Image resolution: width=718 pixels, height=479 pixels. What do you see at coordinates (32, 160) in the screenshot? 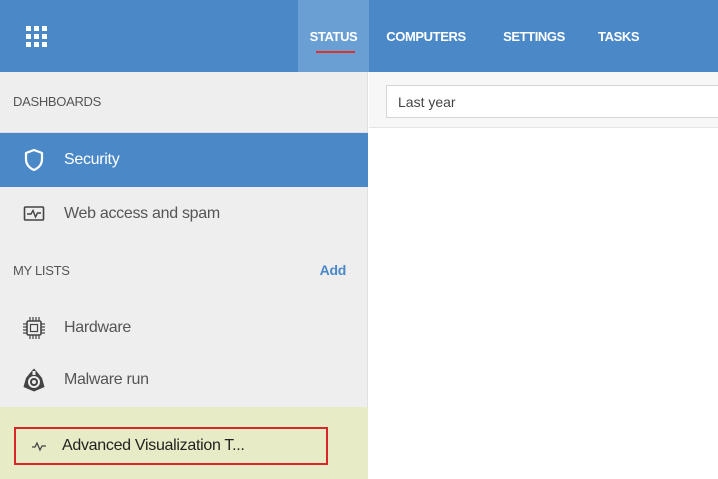
I see `shield-icon` at bounding box center [32, 160].